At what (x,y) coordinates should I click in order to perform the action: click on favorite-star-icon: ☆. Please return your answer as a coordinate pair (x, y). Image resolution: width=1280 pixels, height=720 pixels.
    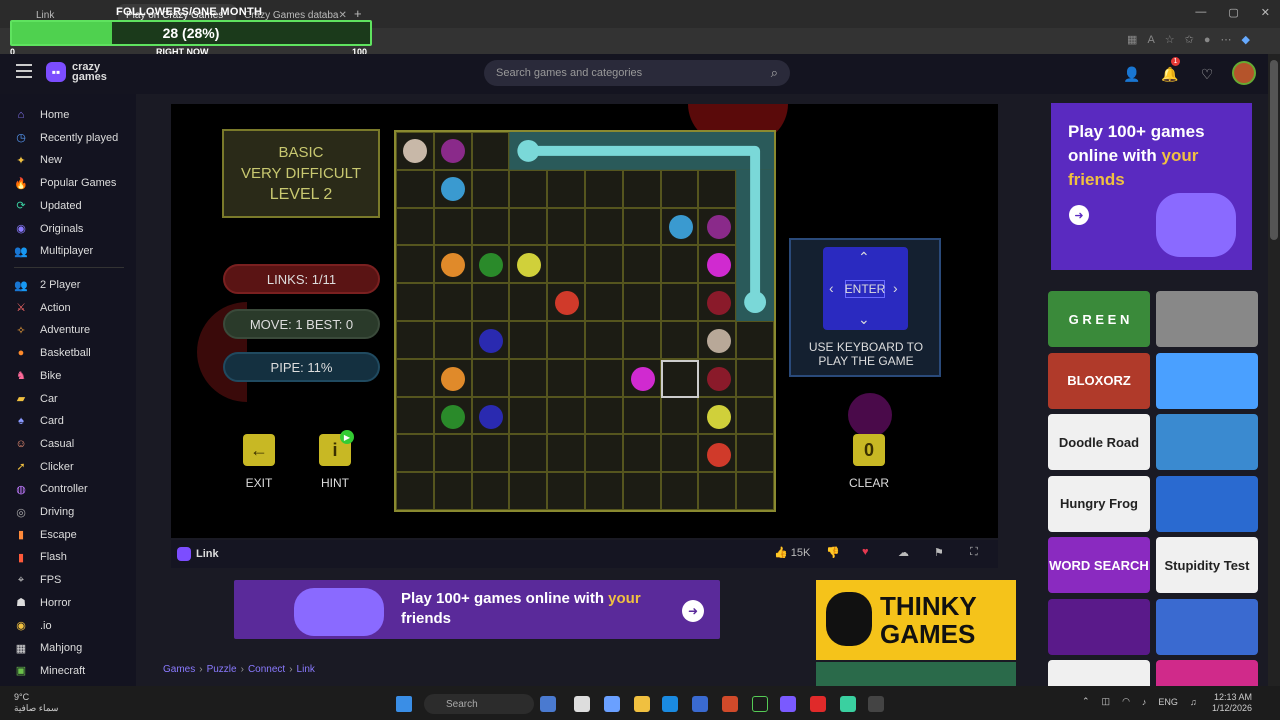
    Looking at the image, I should click on (1170, 39).